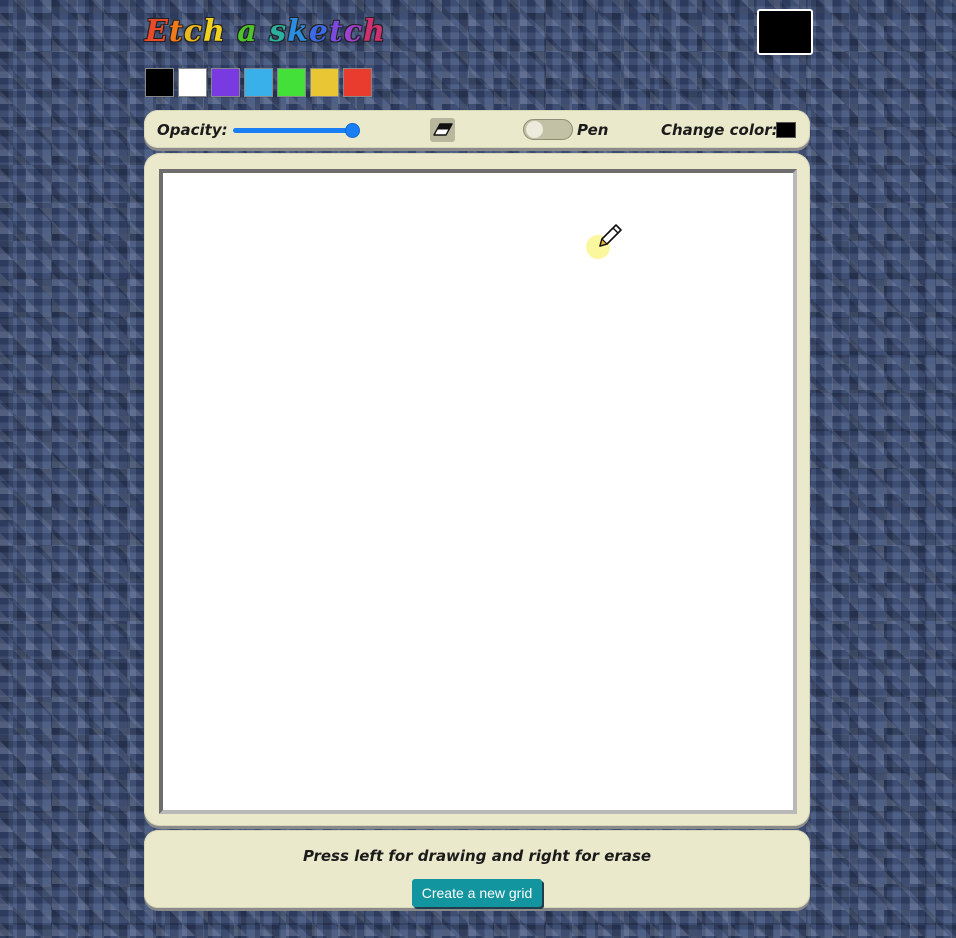  I want to click on create-new-grid-button: Create a new grid, so click(477, 893).